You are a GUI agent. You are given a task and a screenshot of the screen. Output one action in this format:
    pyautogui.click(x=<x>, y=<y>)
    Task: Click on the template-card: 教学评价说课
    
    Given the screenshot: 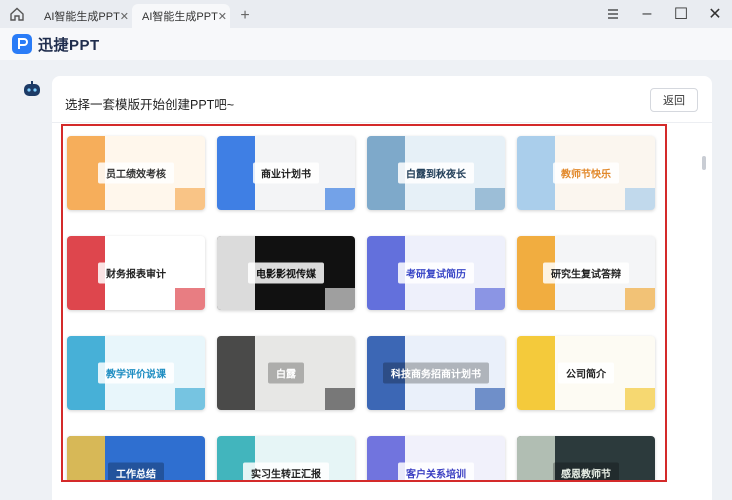 What is the action you would take?
    pyautogui.click(x=136, y=373)
    